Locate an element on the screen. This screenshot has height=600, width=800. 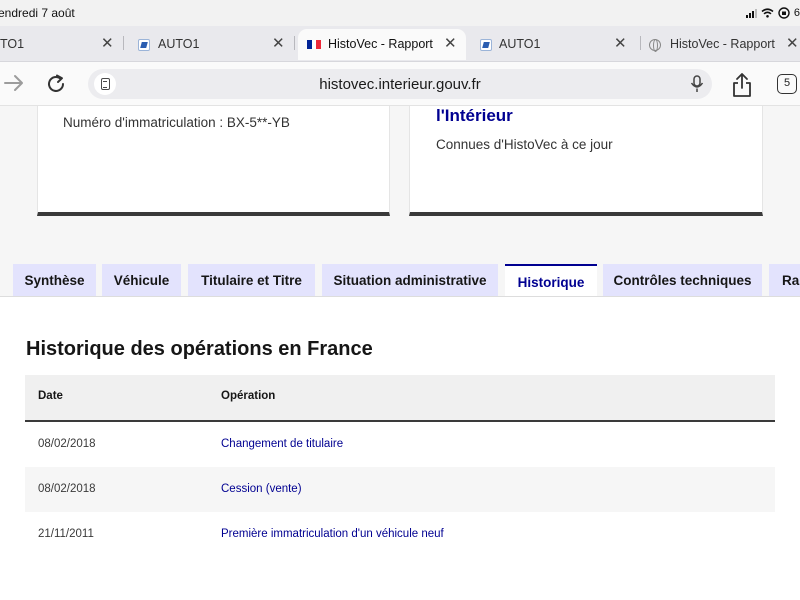
row-operation: Cession (vente) is located at coordinates (261, 489).